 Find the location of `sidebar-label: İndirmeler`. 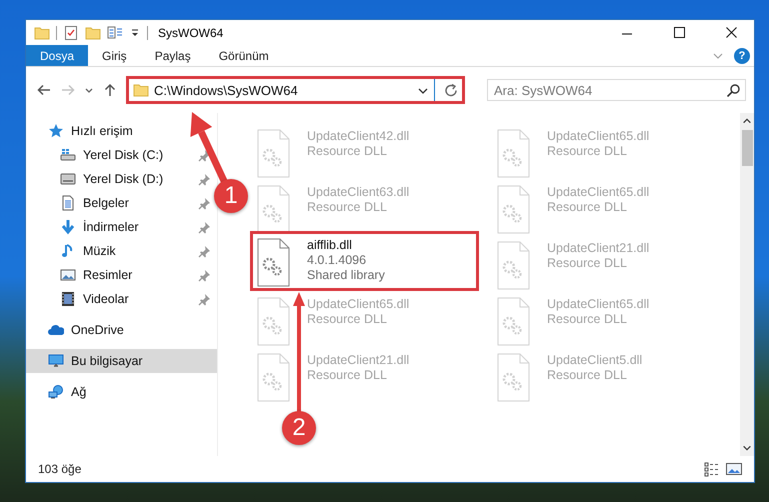

sidebar-label: İndirmeler is located at coordinates (111, 227).